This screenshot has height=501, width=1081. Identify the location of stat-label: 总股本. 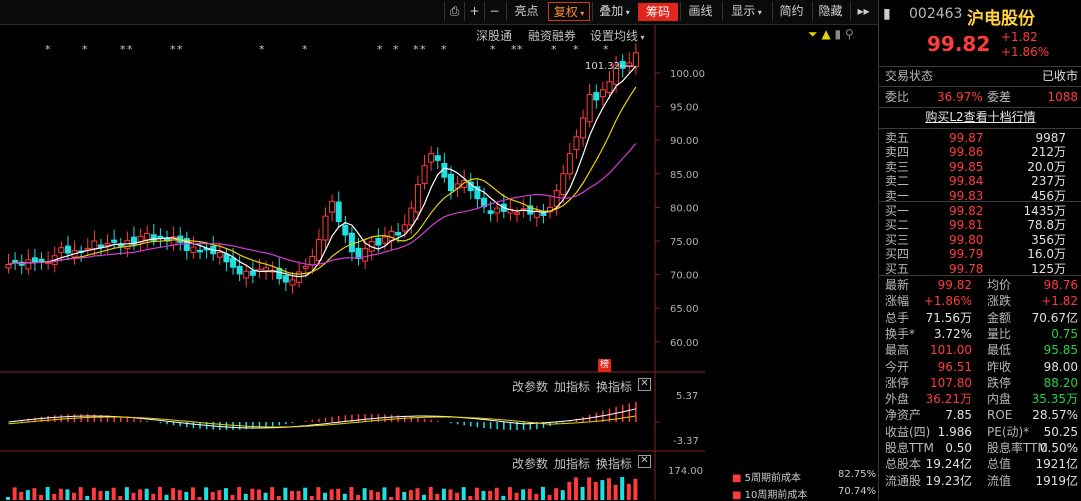
(903, 464).